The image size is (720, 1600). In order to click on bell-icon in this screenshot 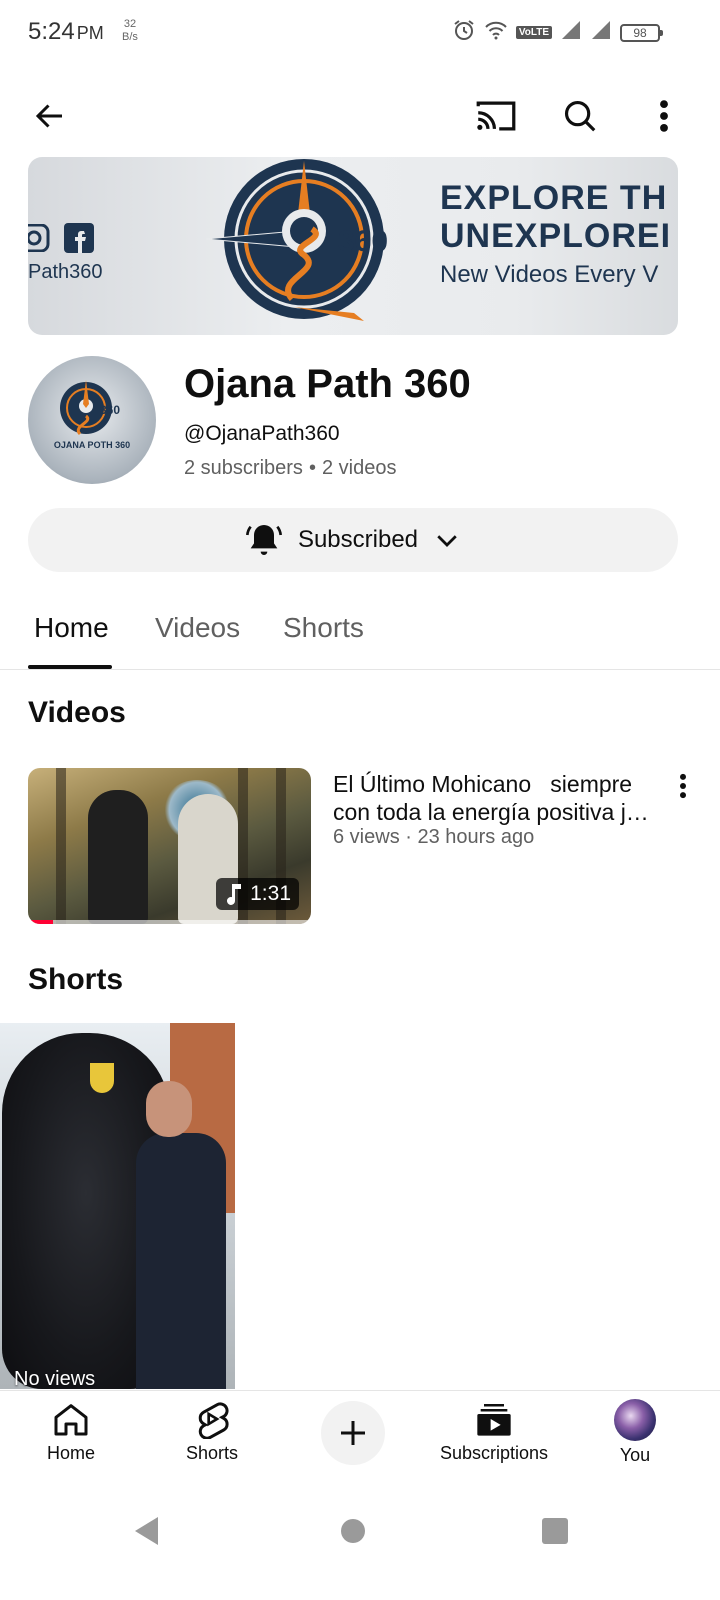, I will do `click(263, 540)`.